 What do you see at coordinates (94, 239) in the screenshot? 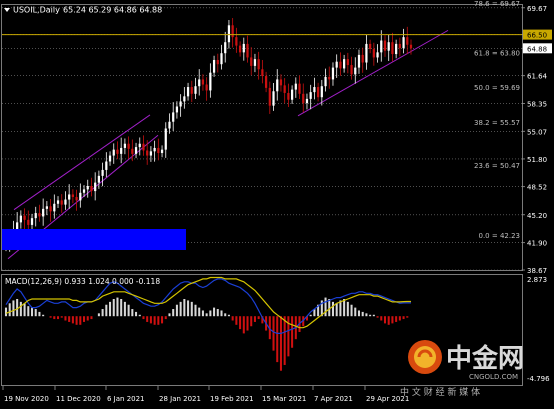
I see `demand-zone` at bounding box center [94, 239].